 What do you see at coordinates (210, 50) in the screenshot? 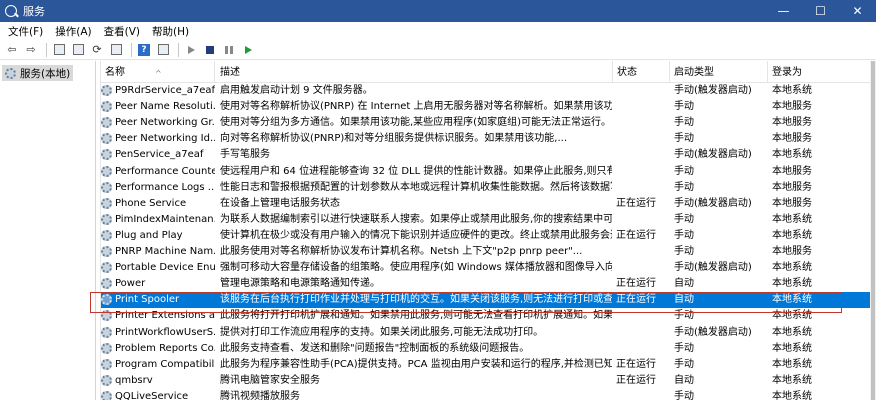
I see `stop-service-icon` at bounding box center [210, 50].